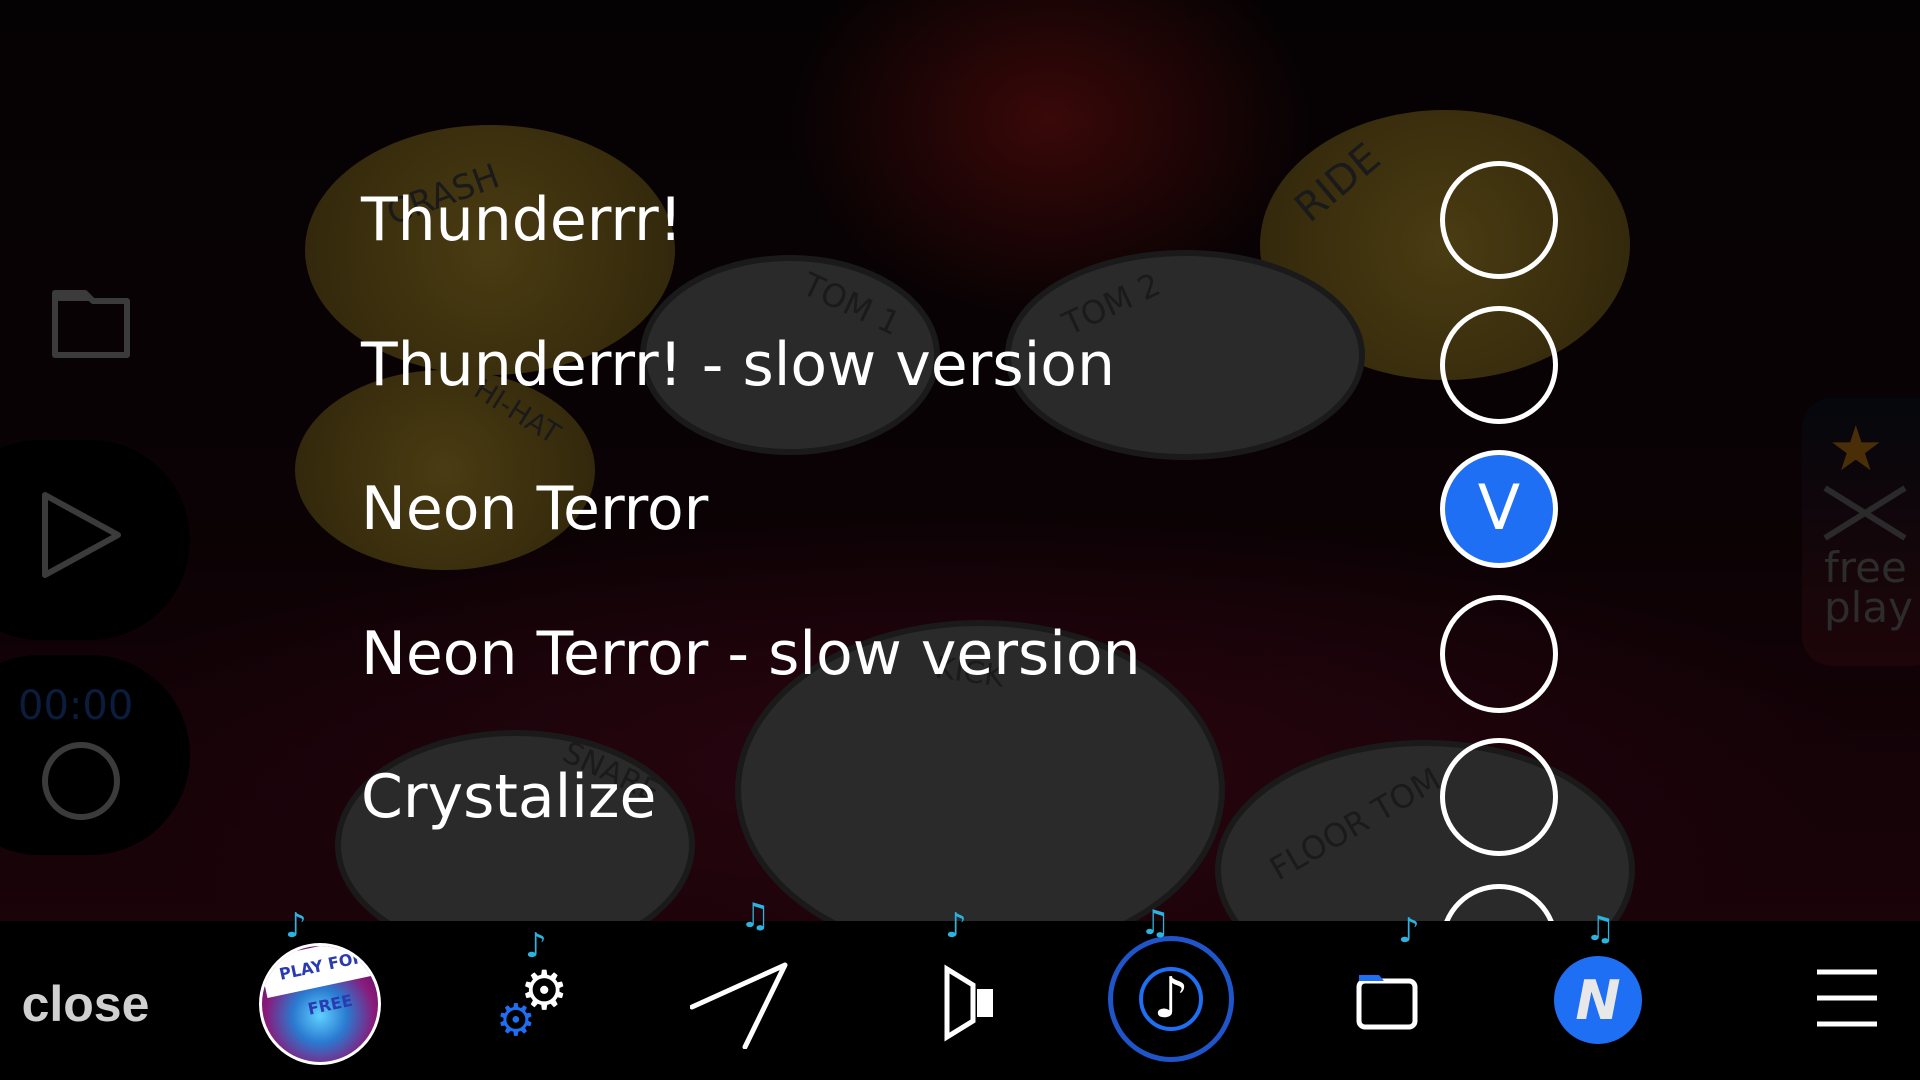 The height and width of the screenshot is (1080, 1920). Describe the element at coordinates (740, 1004) in the screenshot. I see `drumsticks-button` at that location.